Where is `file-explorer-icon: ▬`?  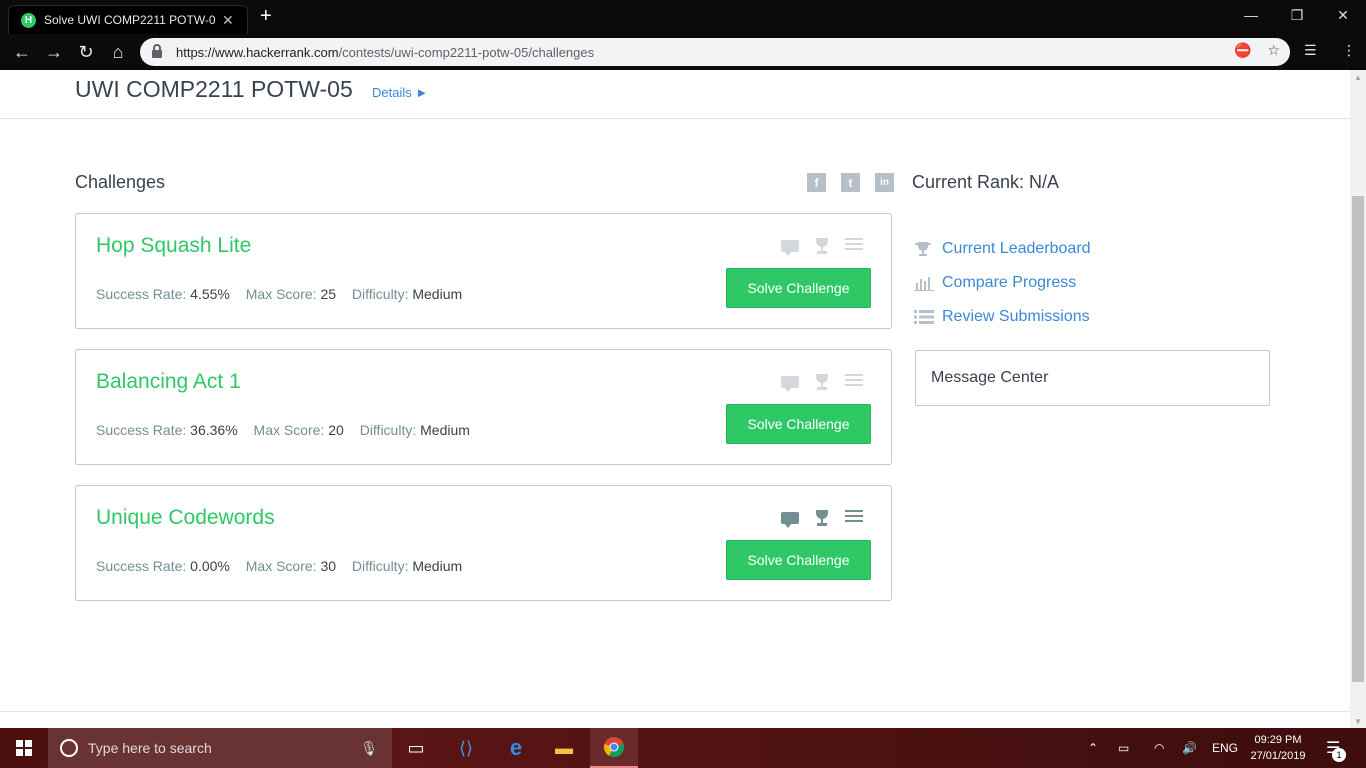
file-explorer-icon: ▬ is located at coordinates (564, 748).